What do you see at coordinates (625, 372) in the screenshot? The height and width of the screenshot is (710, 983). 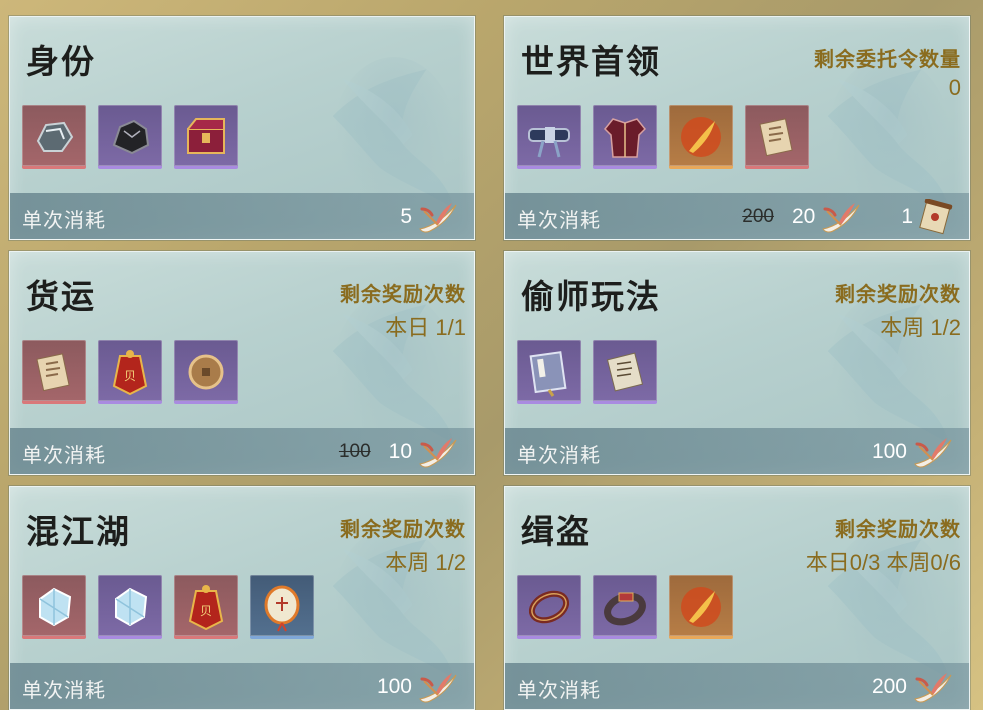 I see `manual-item-icon` at bounding box center [625, 372].